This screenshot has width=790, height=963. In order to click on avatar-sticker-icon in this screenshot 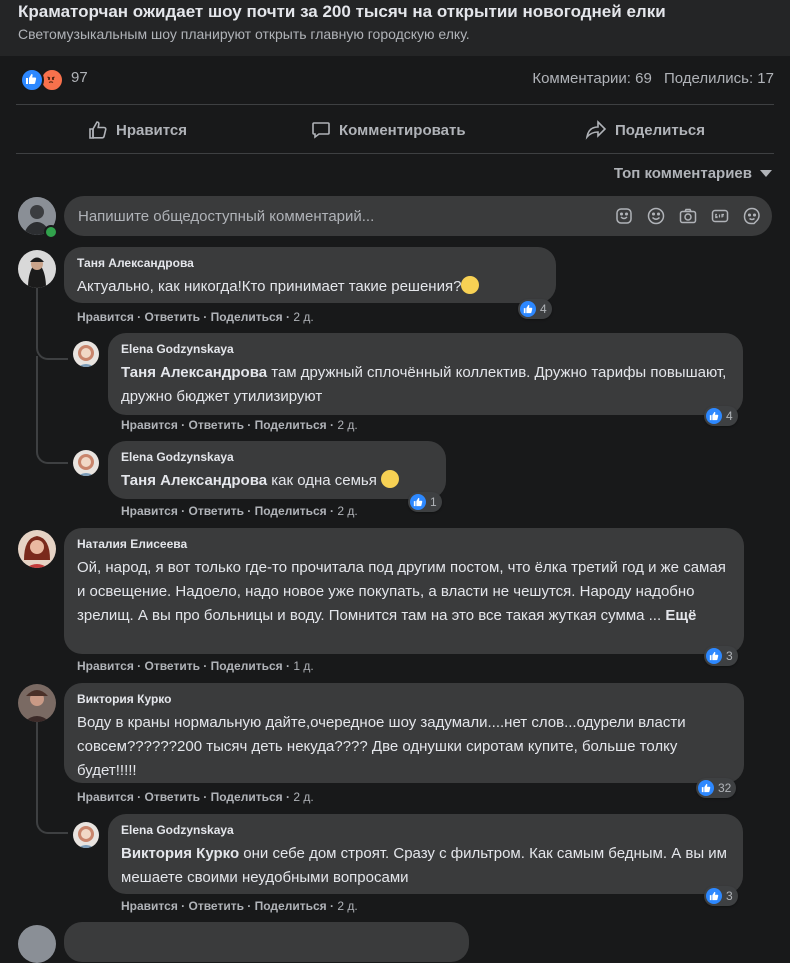, I will do `click(752, 216)`.